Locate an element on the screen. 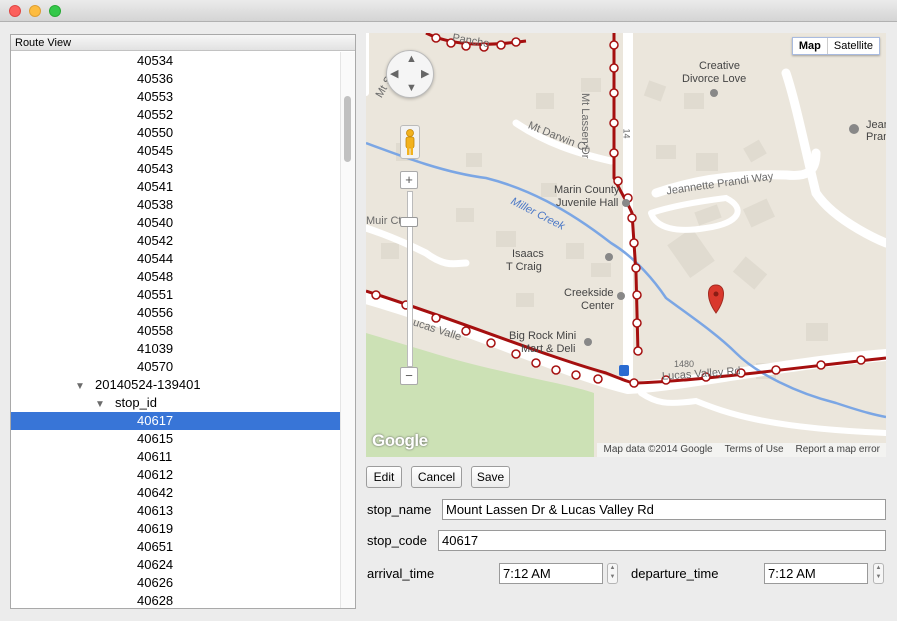 This screenshot has height=621, width=897. tree-item-label: 40536 is located at coordinates (155, 78).